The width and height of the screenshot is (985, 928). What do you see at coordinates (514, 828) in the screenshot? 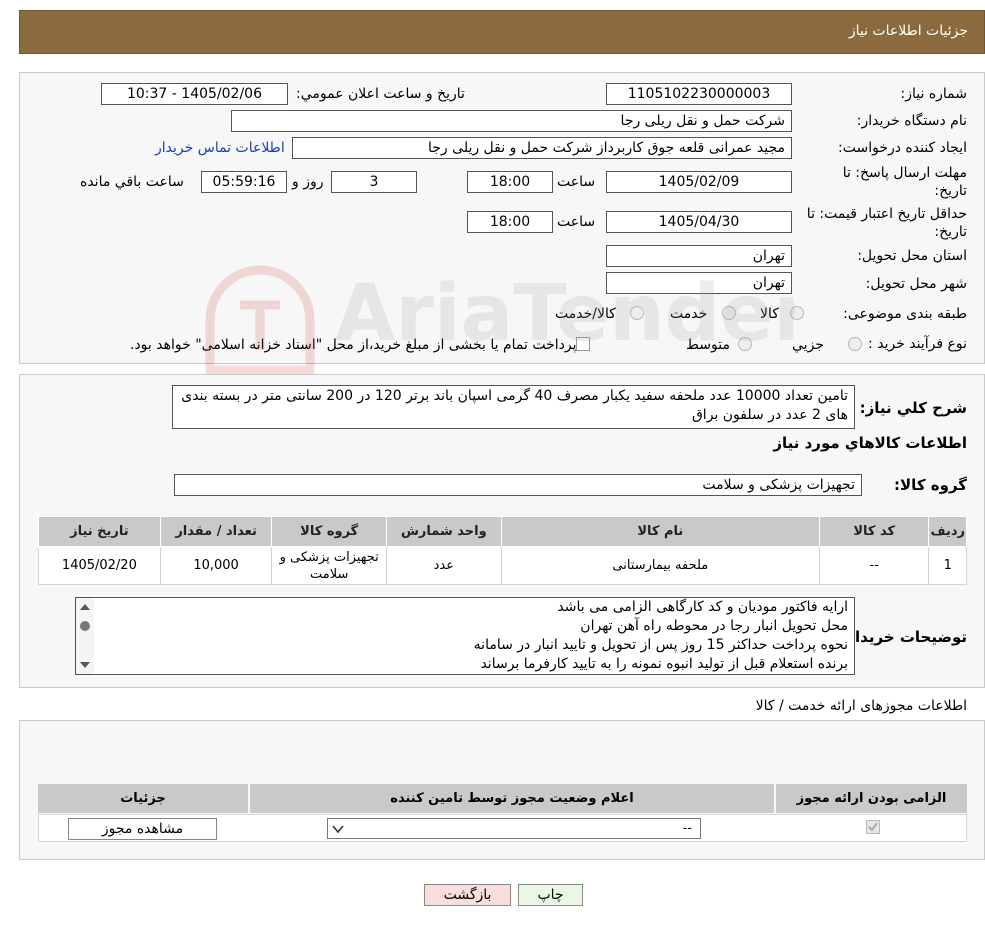
I see `permit-status-select: --` at bounding box center [514, 828].